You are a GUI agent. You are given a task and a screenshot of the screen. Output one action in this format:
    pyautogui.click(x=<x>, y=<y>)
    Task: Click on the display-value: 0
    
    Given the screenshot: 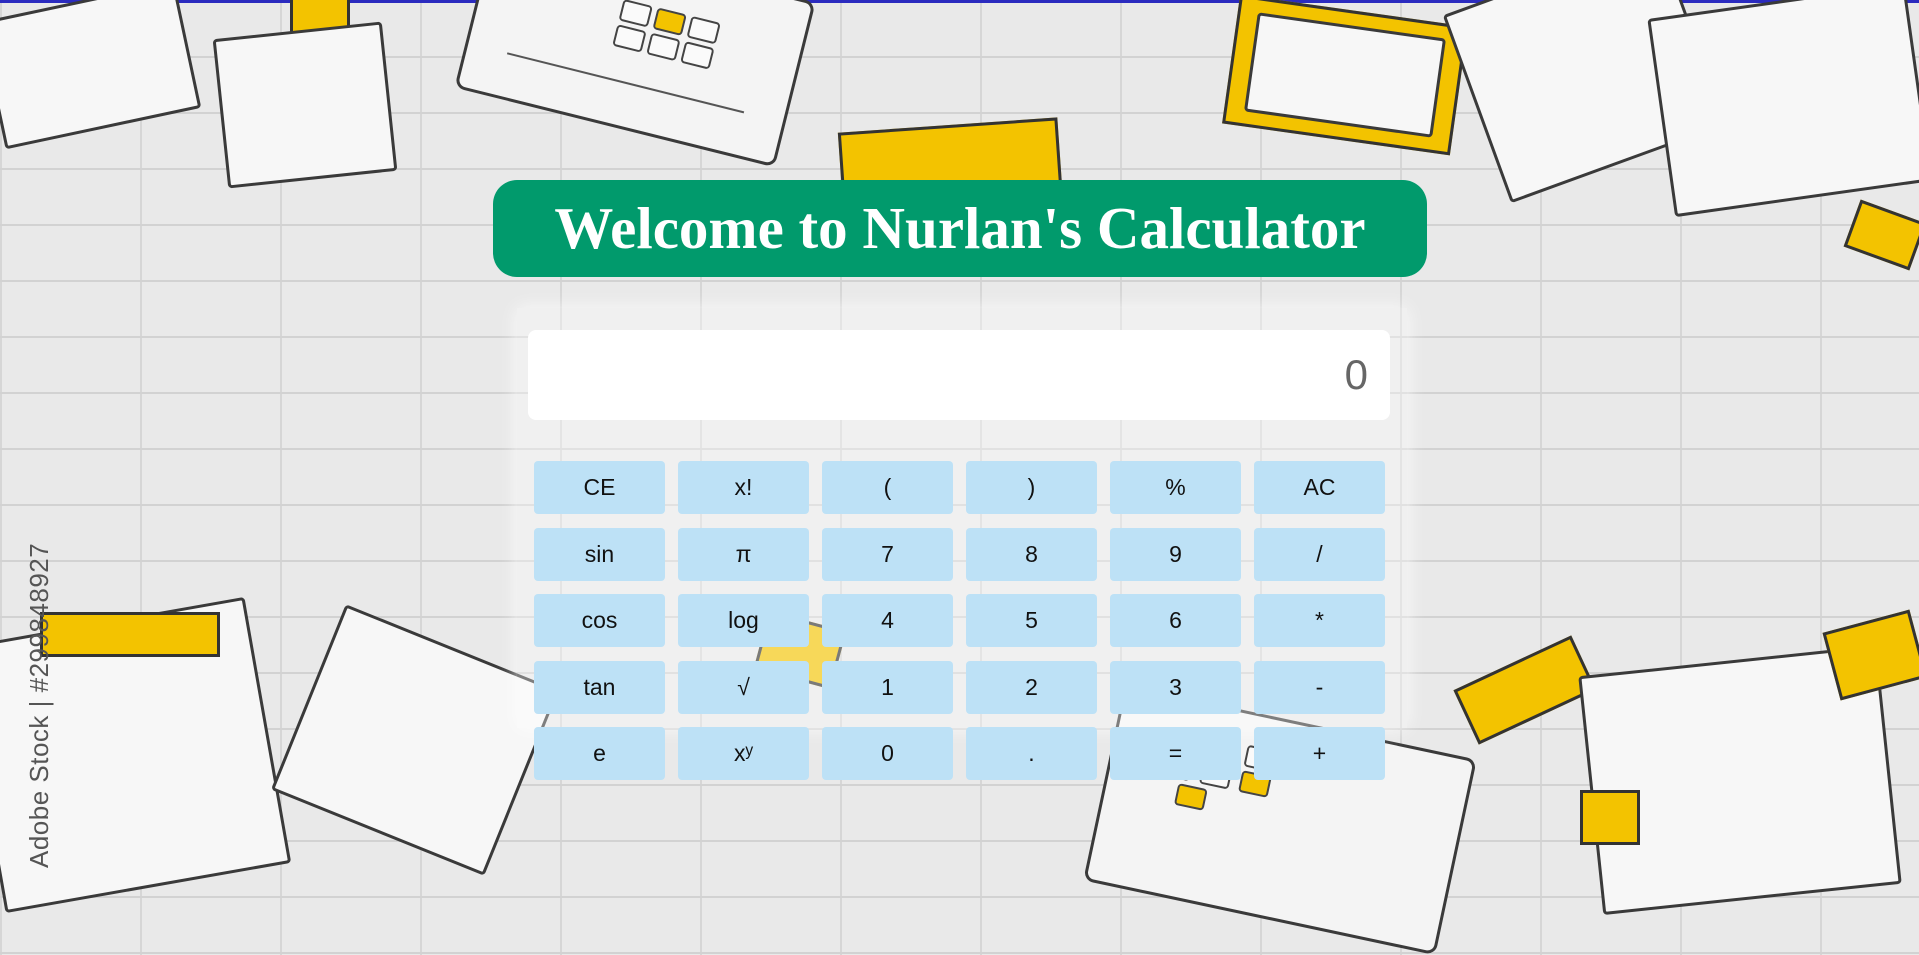 What is the action you would take?
    pyautogui.click(x=1356, y=374)
    